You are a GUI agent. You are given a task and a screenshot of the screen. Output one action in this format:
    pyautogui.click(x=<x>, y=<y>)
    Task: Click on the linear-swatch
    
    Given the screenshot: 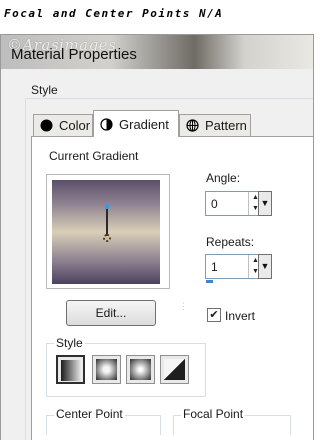 What is the action you would take?
    pyautogui.click(x=71, y=370)
    